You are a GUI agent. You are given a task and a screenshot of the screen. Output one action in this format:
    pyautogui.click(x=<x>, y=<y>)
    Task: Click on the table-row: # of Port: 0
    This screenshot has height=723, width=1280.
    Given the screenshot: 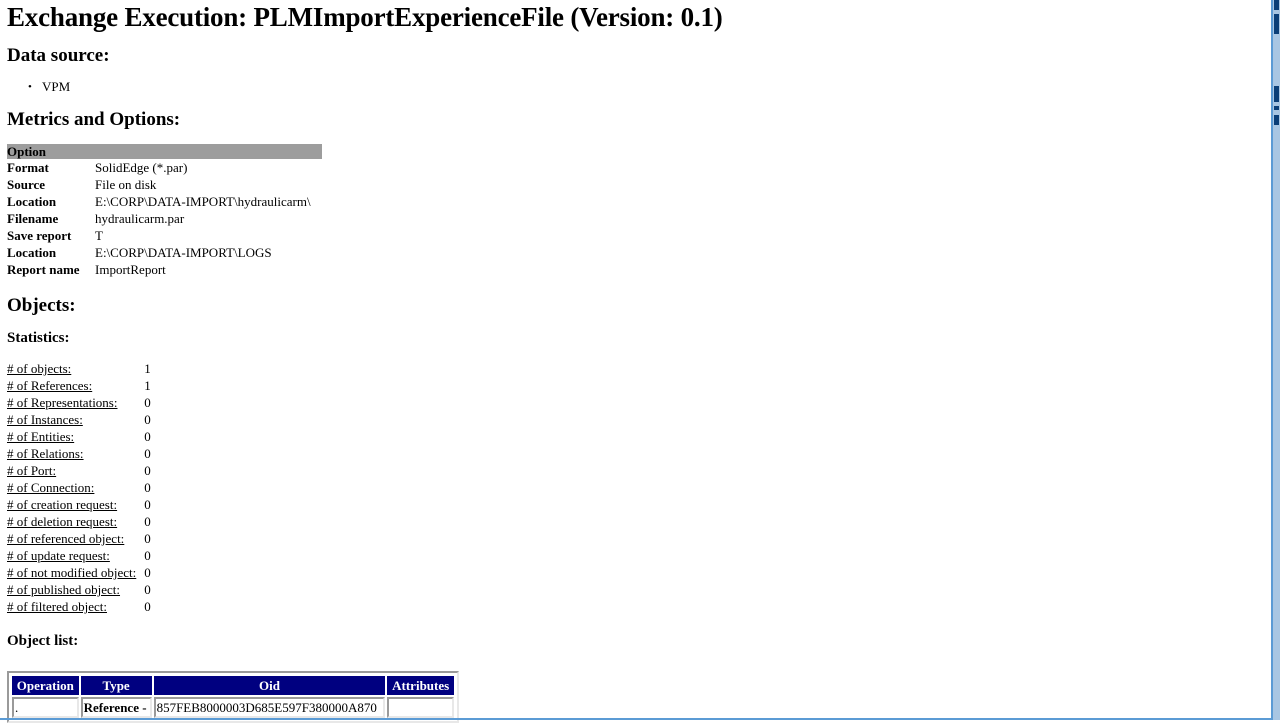 What is the action you would take?
    pyautogui.click(x=95, y=470)
    